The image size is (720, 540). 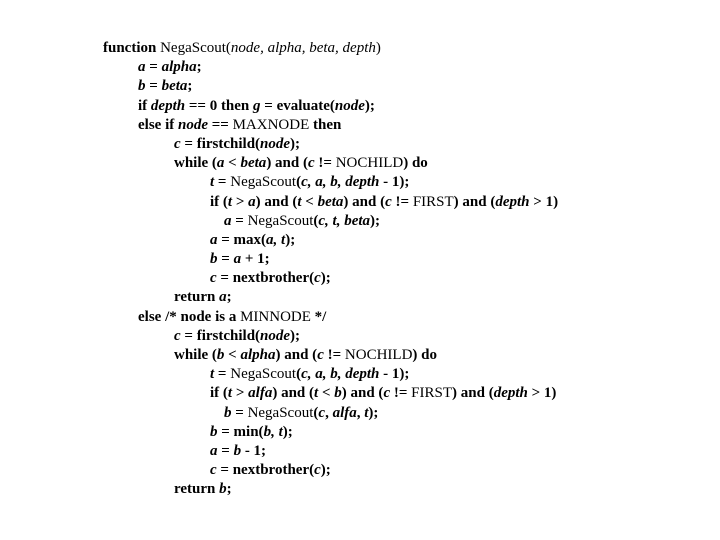 What do you see at coordinates (325, 124) in the screenshot?
I see `code-token: then` at bounding box center [325, 124].